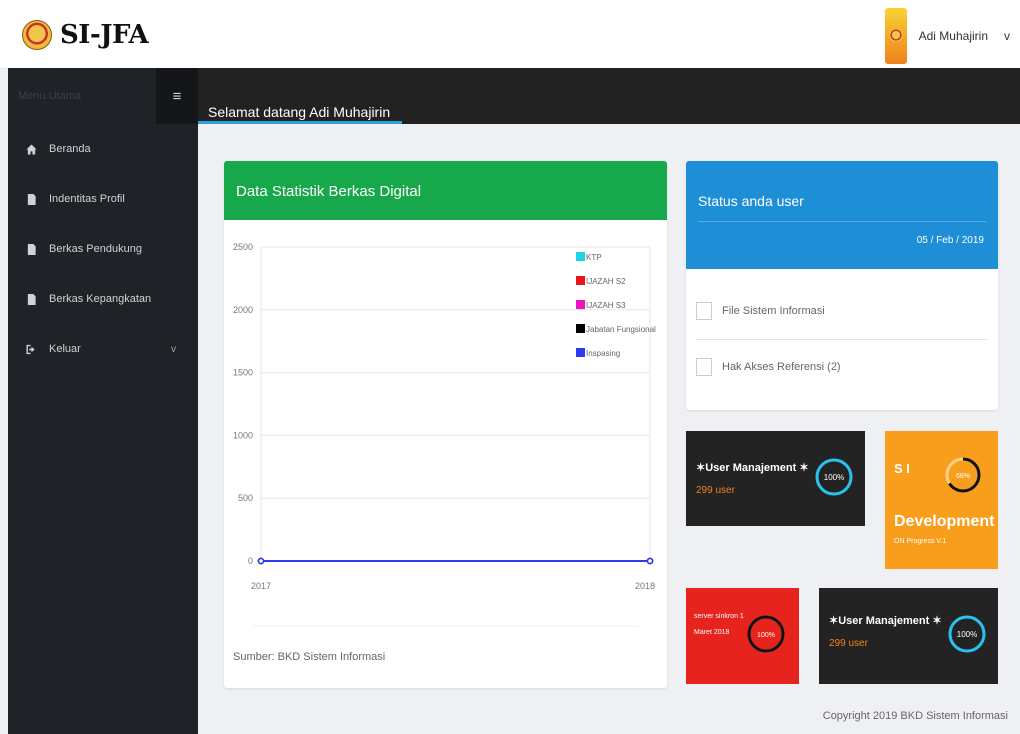 This screenshot has height=734, width=1020. Describe the element at coordinates (243, 373) in the screenshot. I see `y-tick-label: 1500` at that location.